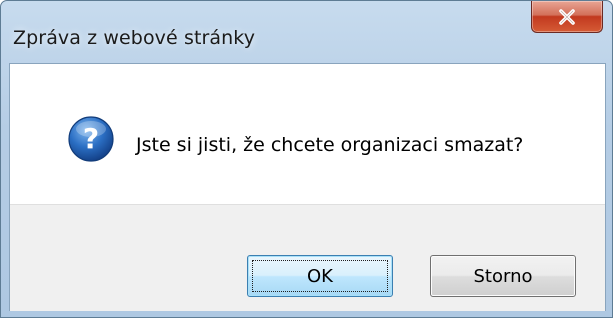 The width and height of the screenshot is (613, 318). I want to click on close-button, so click(567, 17).